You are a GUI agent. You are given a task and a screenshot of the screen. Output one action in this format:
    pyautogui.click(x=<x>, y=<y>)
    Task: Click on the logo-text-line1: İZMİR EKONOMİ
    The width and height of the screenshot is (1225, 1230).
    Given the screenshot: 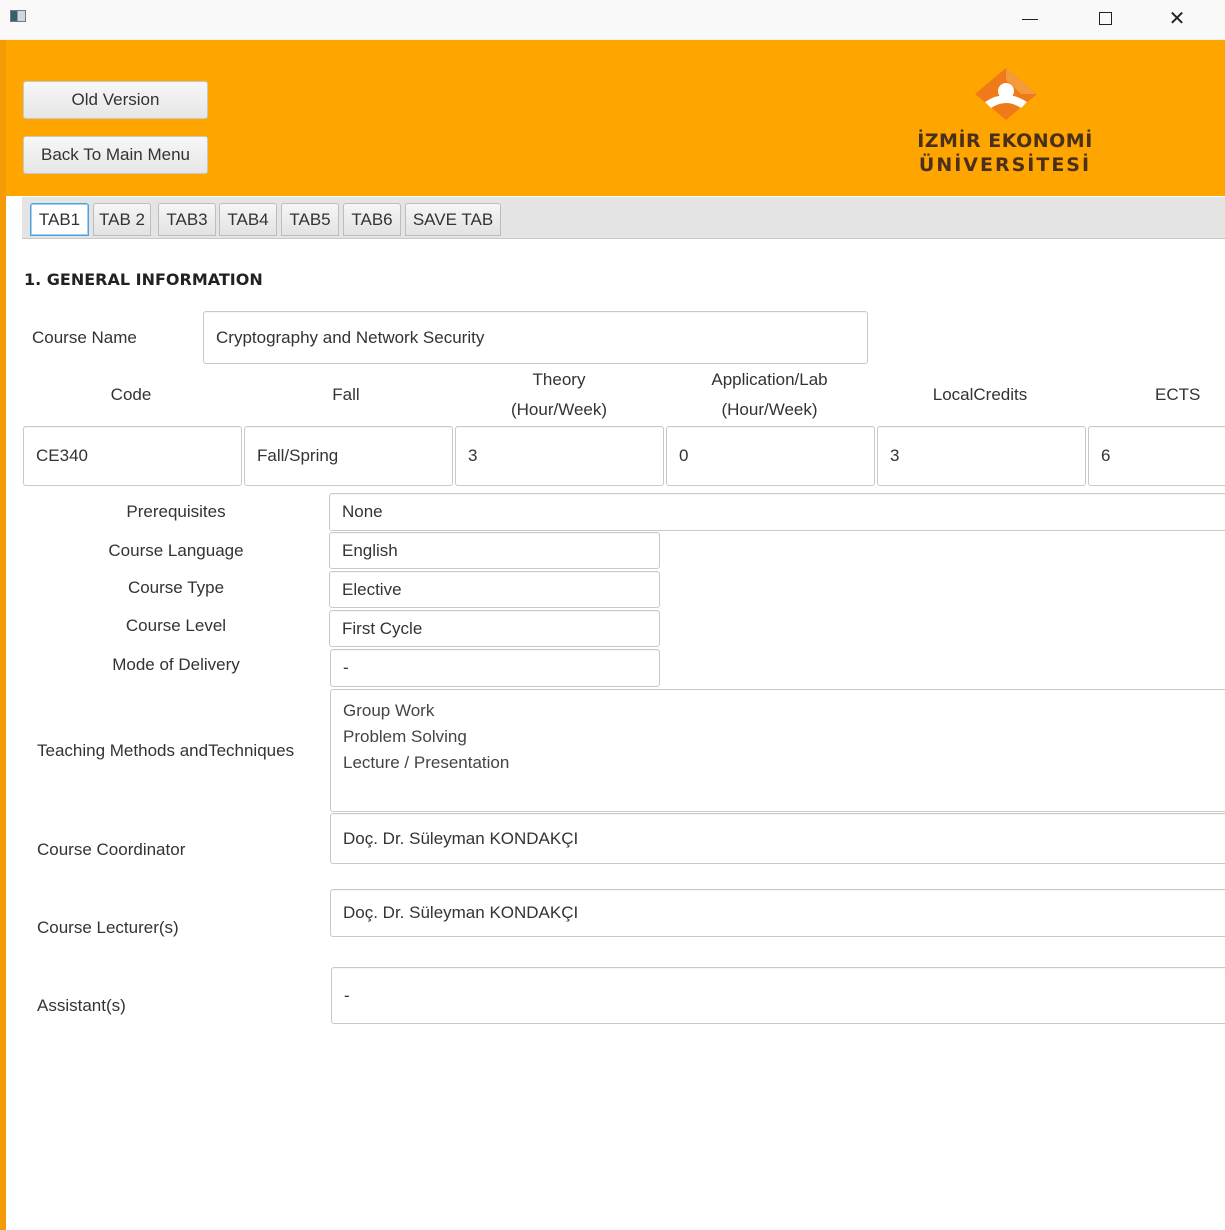 What is the action you would take?
    pyautogui.click(x=1005, y=141)
    